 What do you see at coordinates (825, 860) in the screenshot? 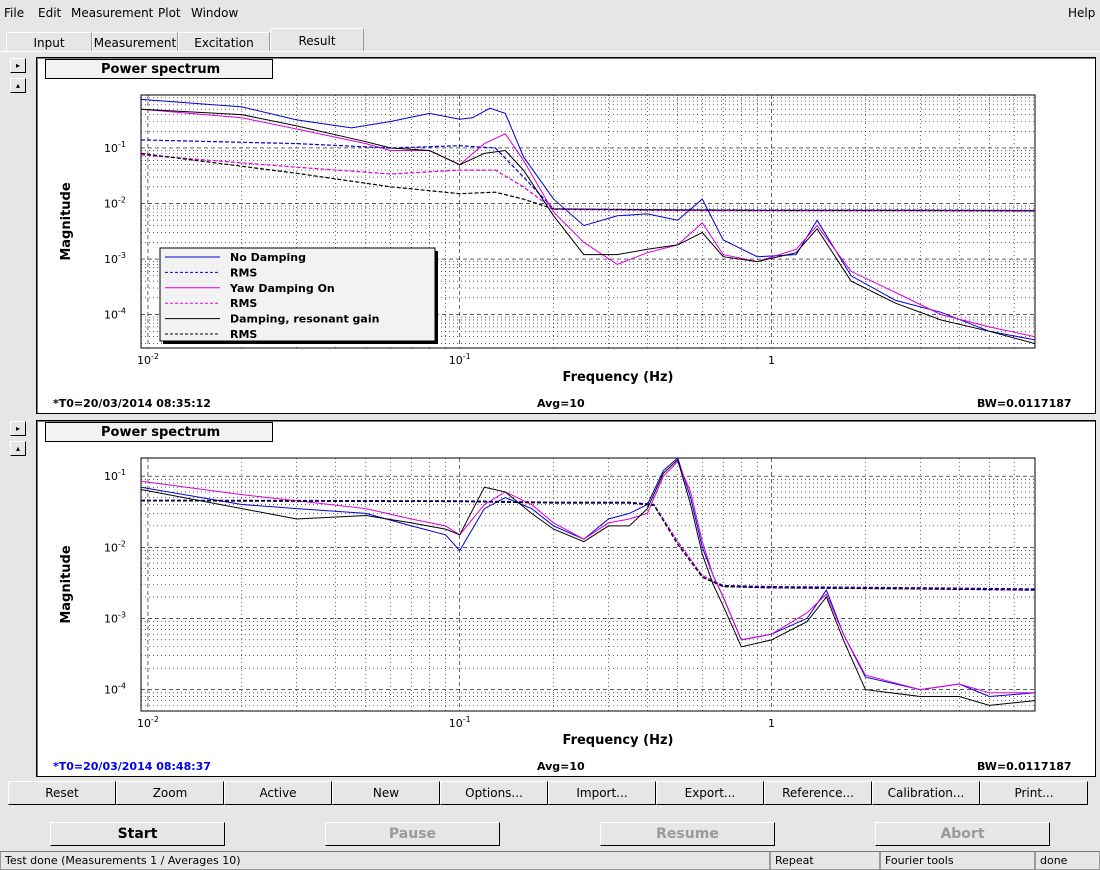
I see `status-repeat: Repeat` at bounding box center [825, 860].